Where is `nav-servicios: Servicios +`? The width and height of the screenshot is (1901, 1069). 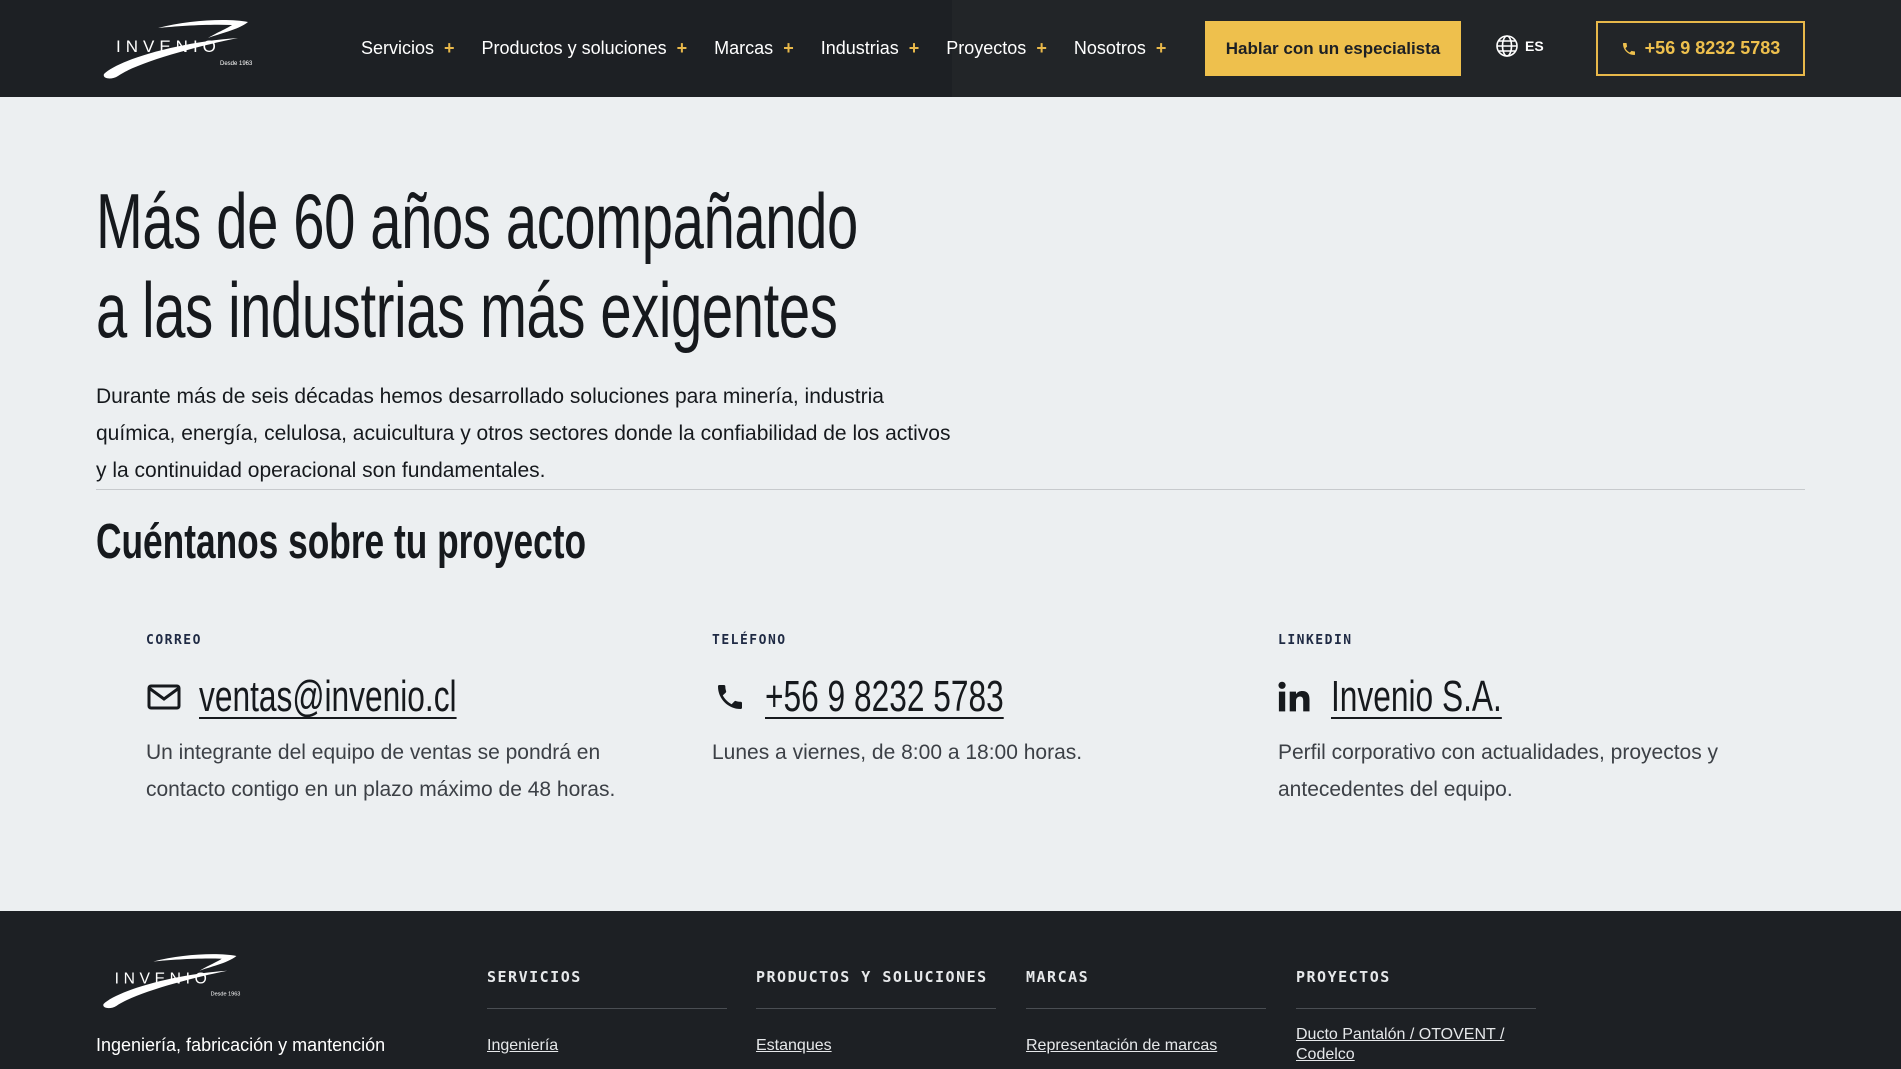
nav-servicios: Servicios + is located at coordinates (408, 48).